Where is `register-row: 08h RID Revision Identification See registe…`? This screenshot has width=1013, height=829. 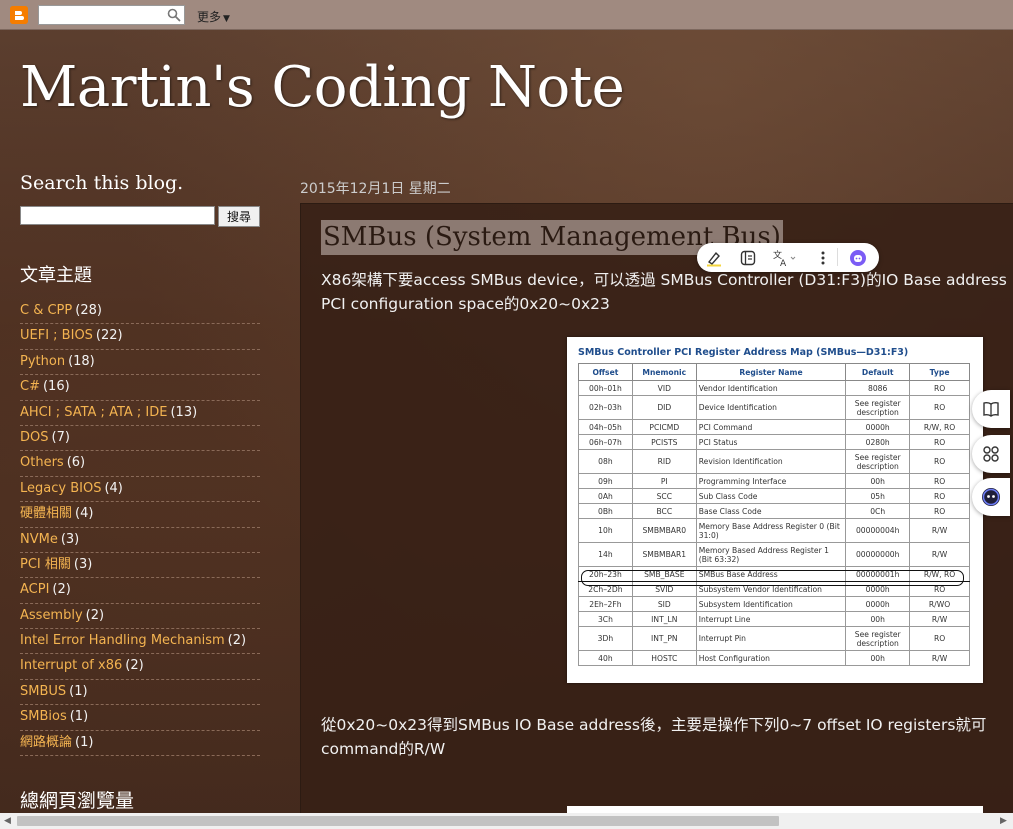
register-row: 08h RID Revision Identification See registe… is located at coordinates (774, 461).